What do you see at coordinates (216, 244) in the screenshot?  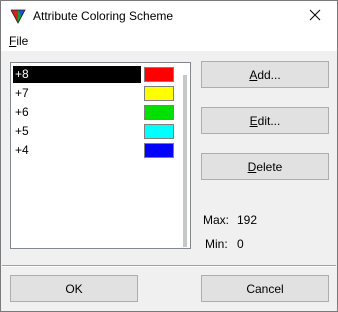 I see `min-label: Min:` at bounding box center [216, 244].